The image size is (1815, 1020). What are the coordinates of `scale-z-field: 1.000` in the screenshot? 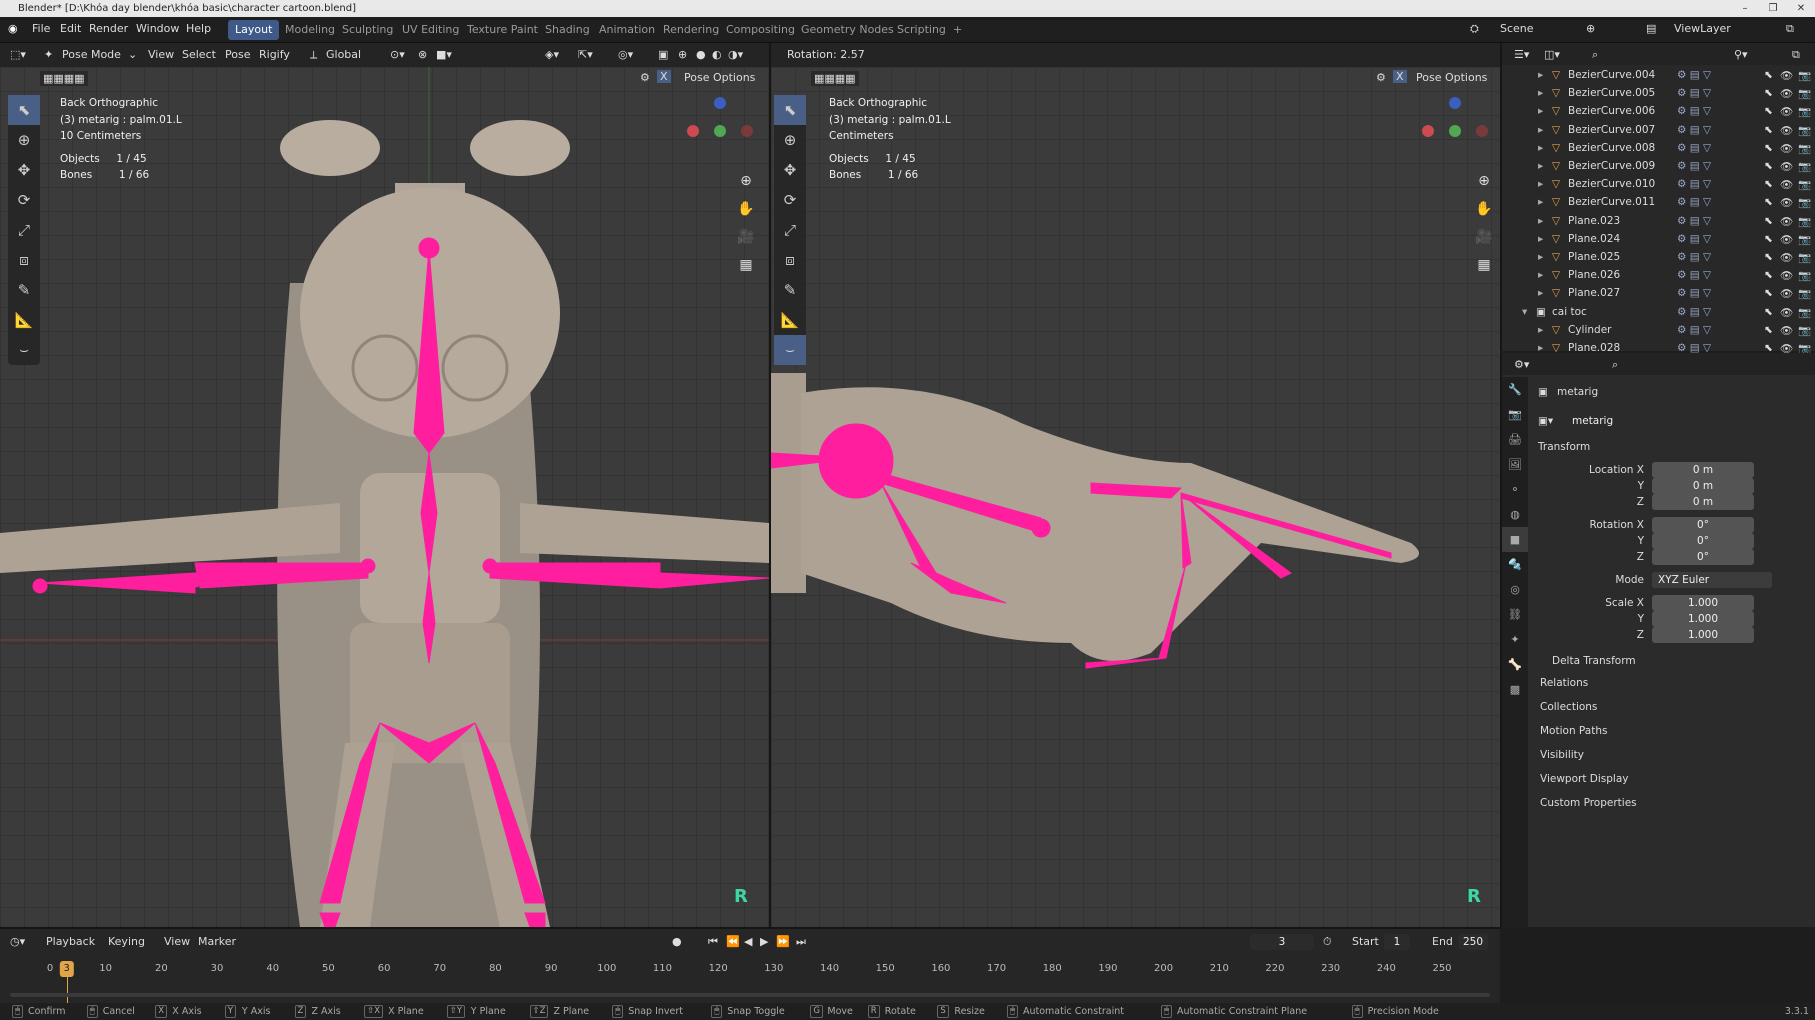 It's located at (1703, 635).